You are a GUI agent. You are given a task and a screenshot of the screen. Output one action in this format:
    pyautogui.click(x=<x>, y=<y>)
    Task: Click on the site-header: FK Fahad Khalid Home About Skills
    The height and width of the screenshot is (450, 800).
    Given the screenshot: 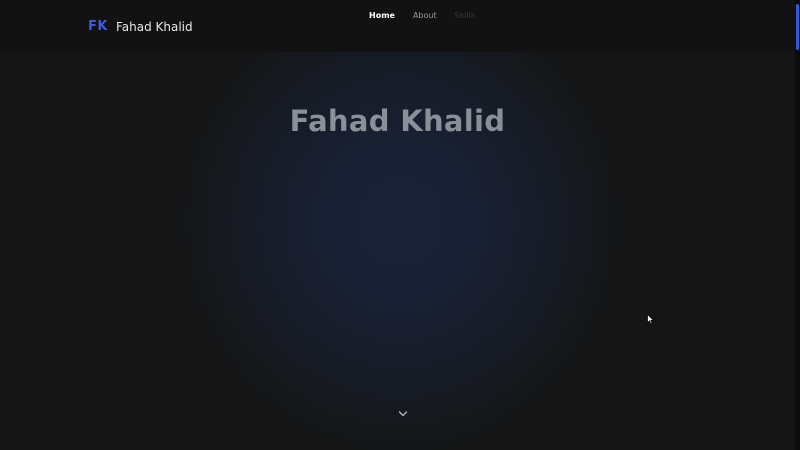 What is the action you would take?
    pyautogui.click(x=397, y=26)
    